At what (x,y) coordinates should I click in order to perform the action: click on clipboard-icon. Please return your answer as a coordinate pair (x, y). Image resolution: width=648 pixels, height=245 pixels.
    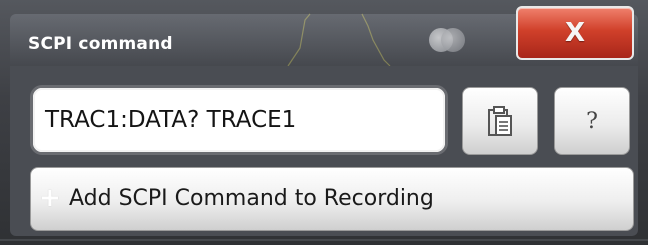
    Looking at the image, I should click on (500, 121).